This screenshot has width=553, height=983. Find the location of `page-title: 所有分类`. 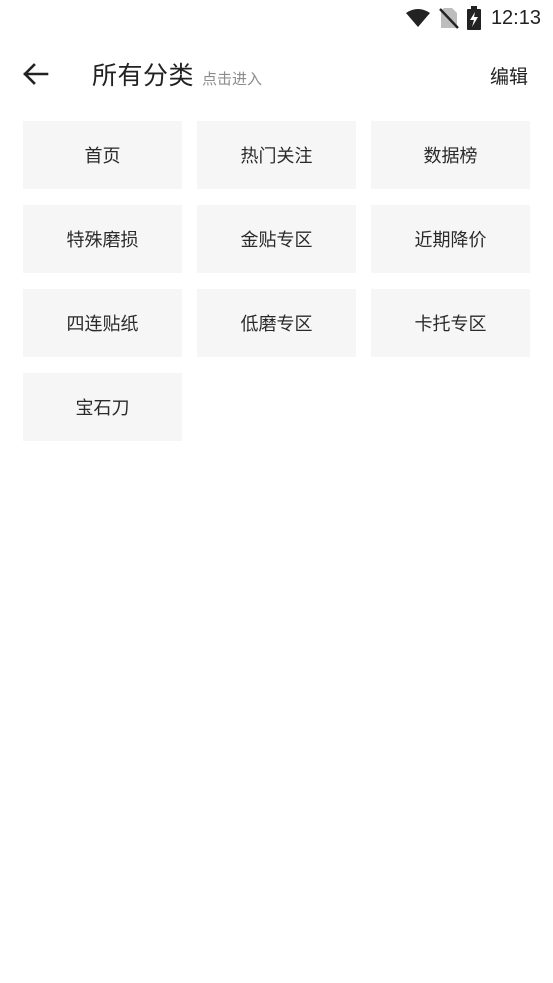

page-title: 所有分类 is located at coordinates (143, 75).